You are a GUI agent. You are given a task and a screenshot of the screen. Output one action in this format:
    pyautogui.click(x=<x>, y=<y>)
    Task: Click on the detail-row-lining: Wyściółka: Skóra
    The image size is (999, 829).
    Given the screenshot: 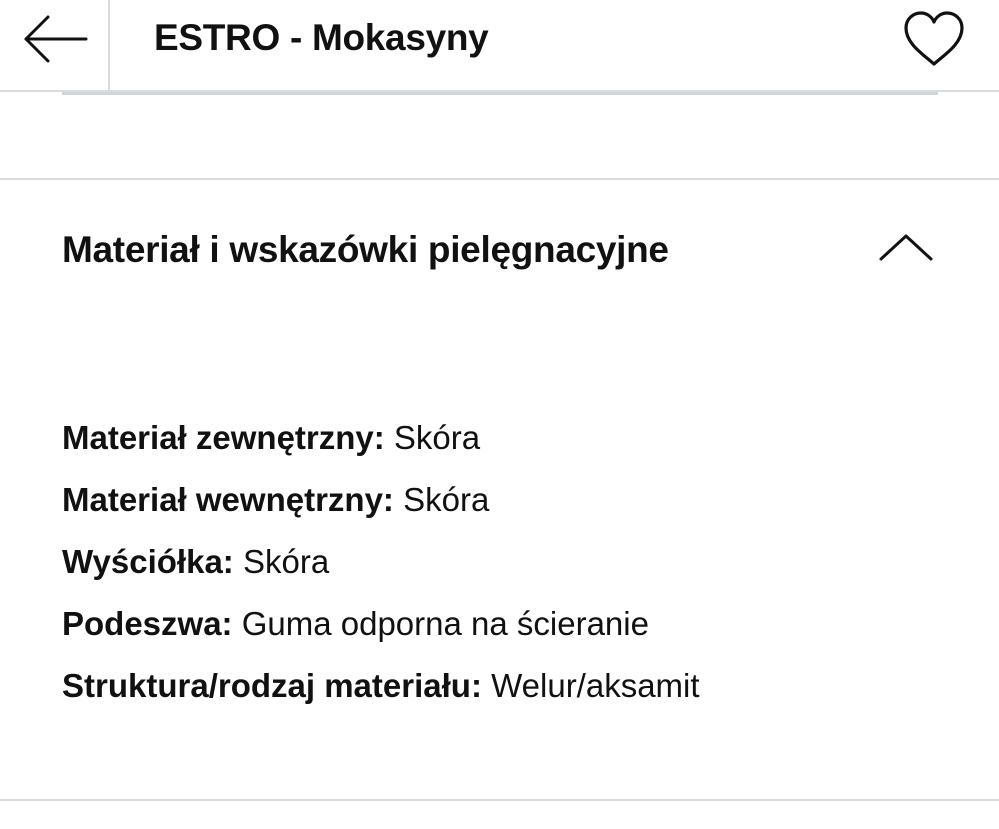 What is the action you would take?
    pyautogui.click(x=512, y=571)
    